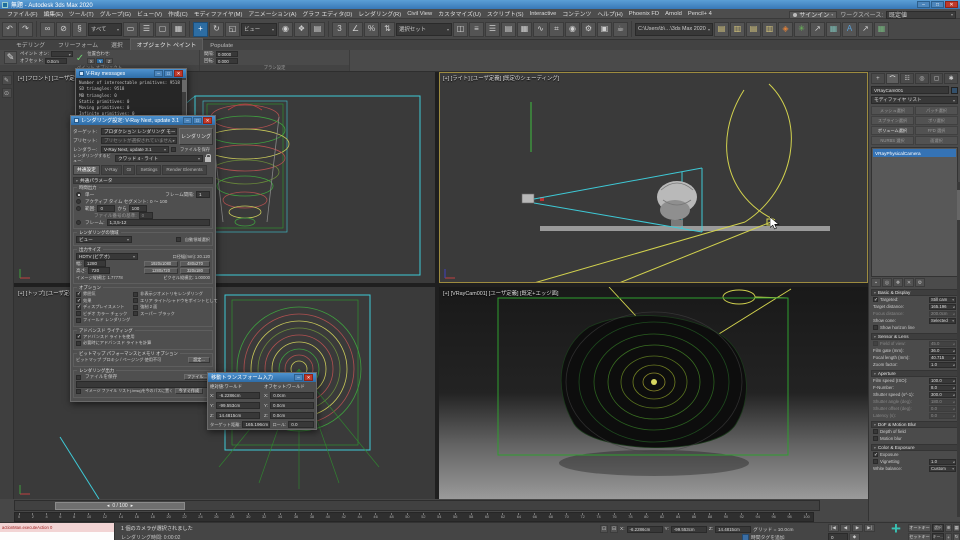 Image resolution: width=960 pixels, height=540 pixels. What do you see at coordinates (227, 61) in the screenshot?
I see `brush-param-field: 0.000` at bounding box center [227, 61].